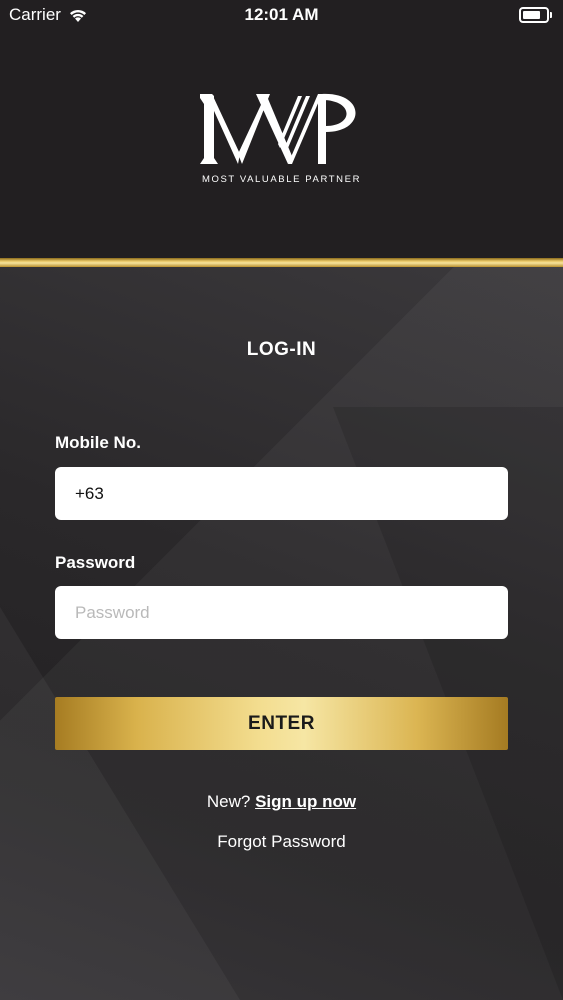  Describe the element at coordinates (228, 801) in the screenshot. I see `new-prefix: New?` at that location.